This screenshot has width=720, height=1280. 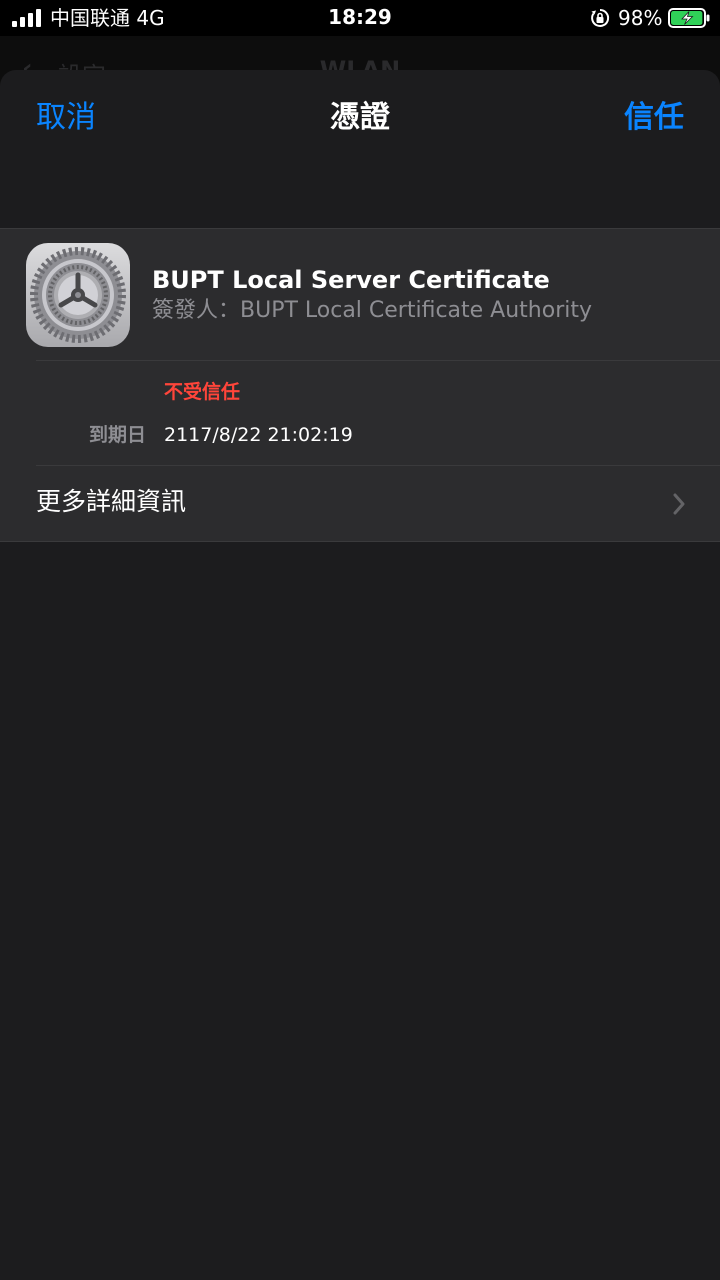 I want to click on settings-gear-icon, so click(x=78, y=295).